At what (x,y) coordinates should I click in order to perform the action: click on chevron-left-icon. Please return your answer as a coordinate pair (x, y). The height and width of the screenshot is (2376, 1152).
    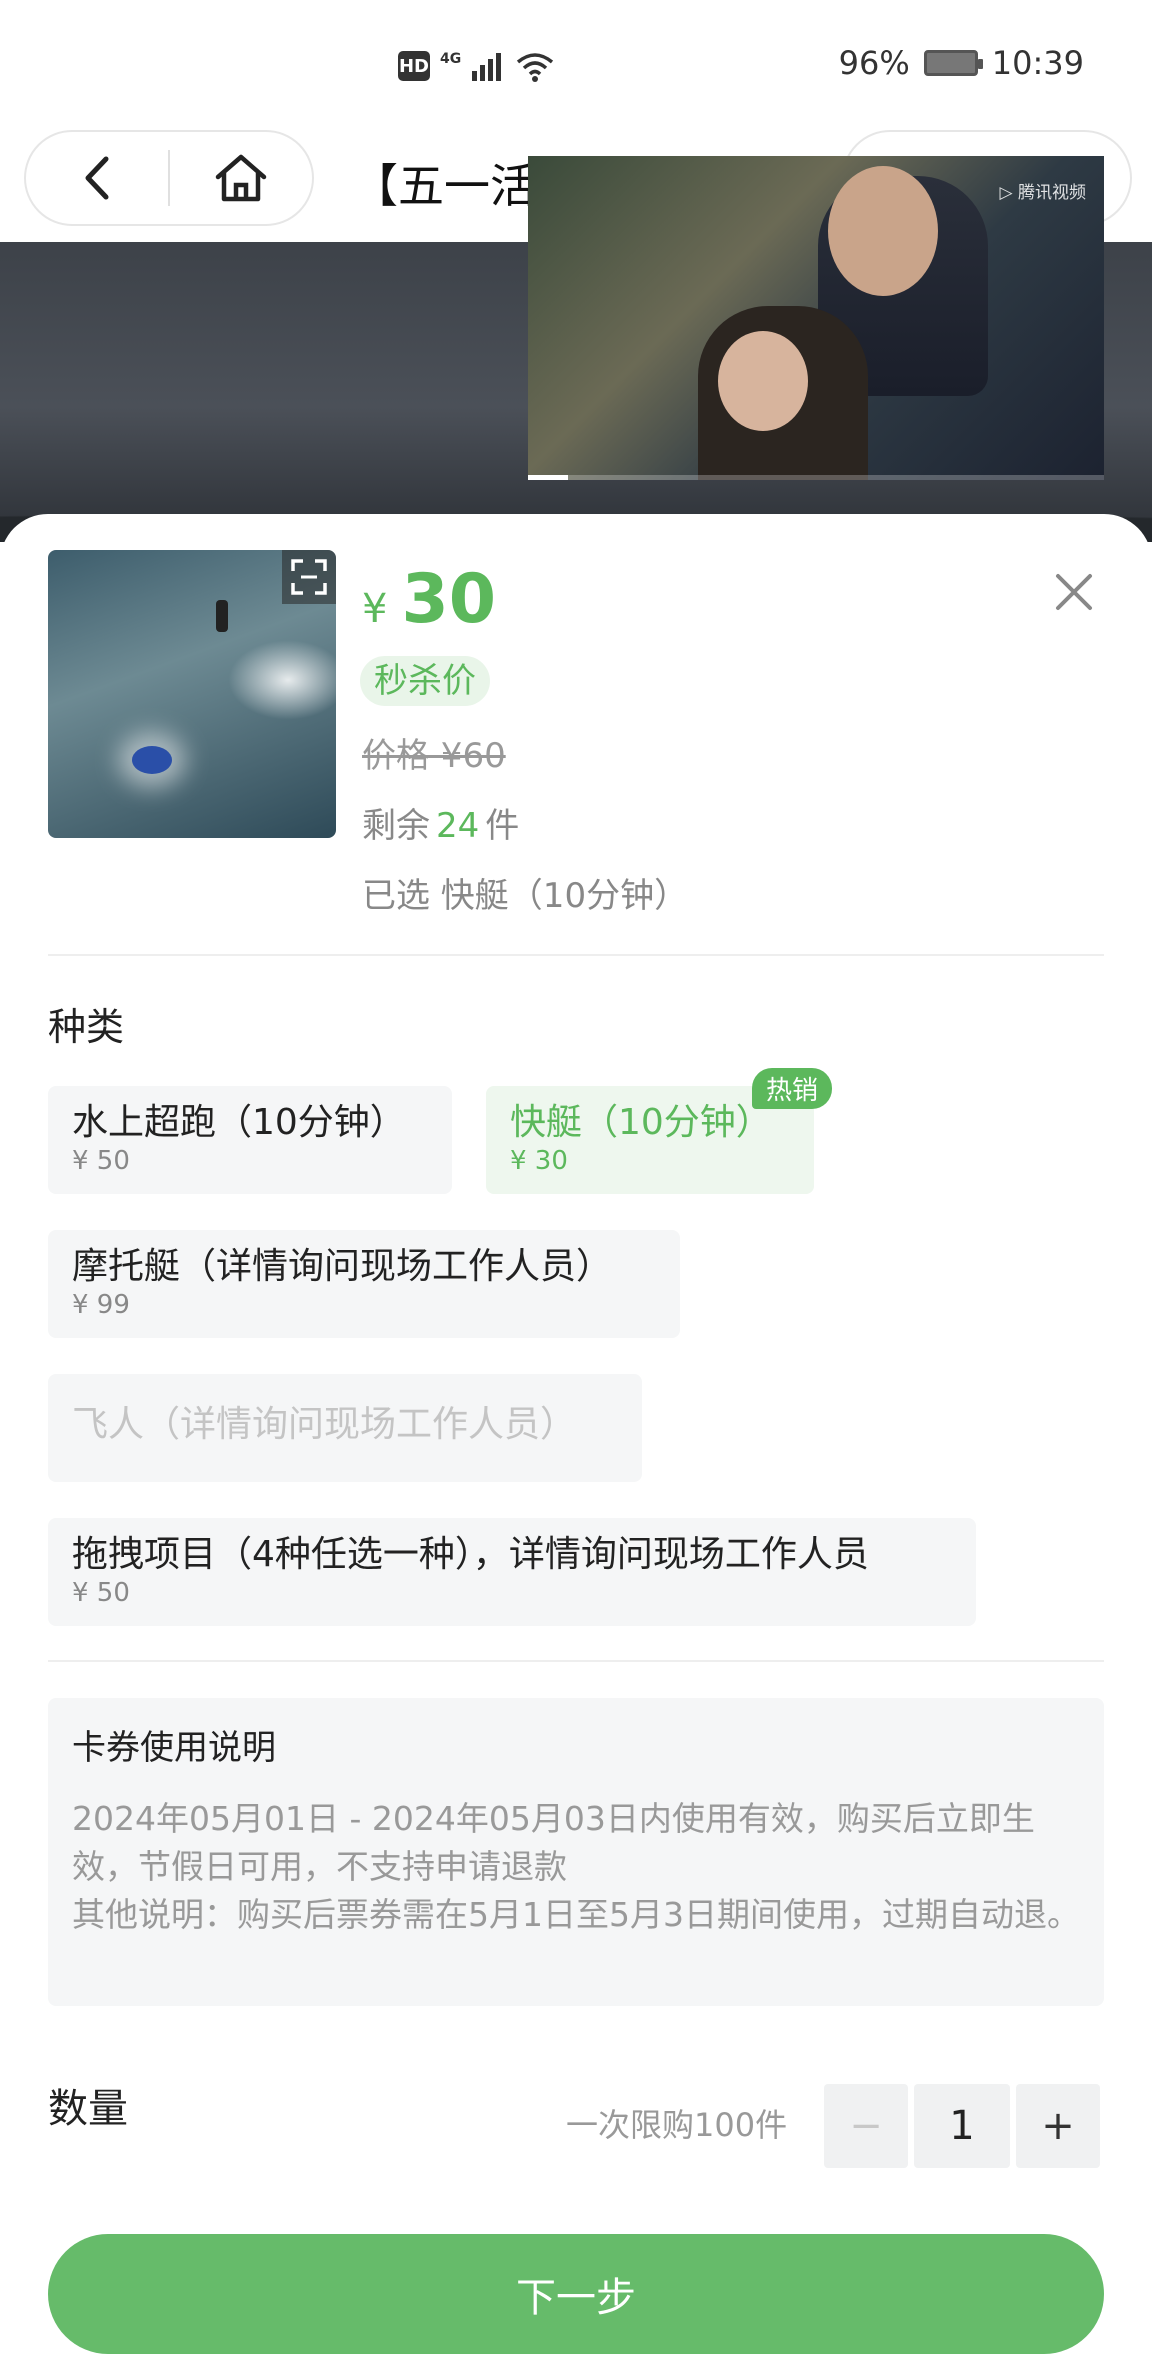
    Looking at the image, I should click on (97, 178).